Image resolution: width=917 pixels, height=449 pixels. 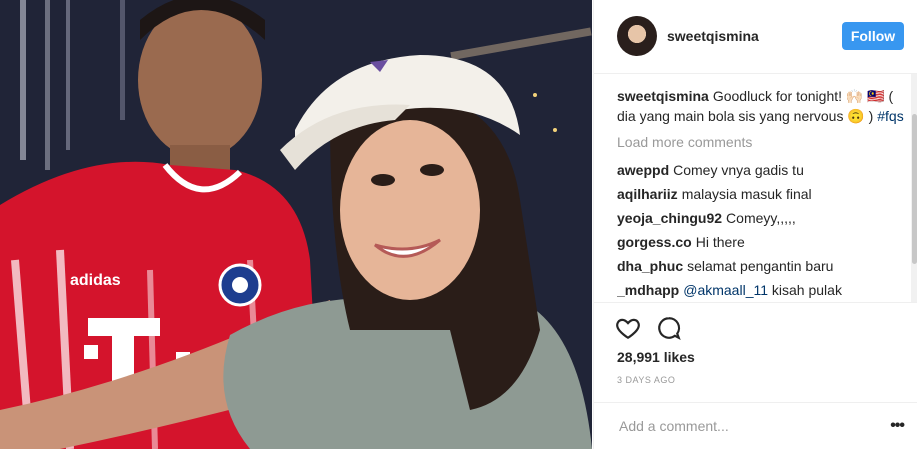 What do you see at coordinates (654, 242) in the screenshot?
I see `comment-username: gorgess.co` at bounding box center [654, 242].